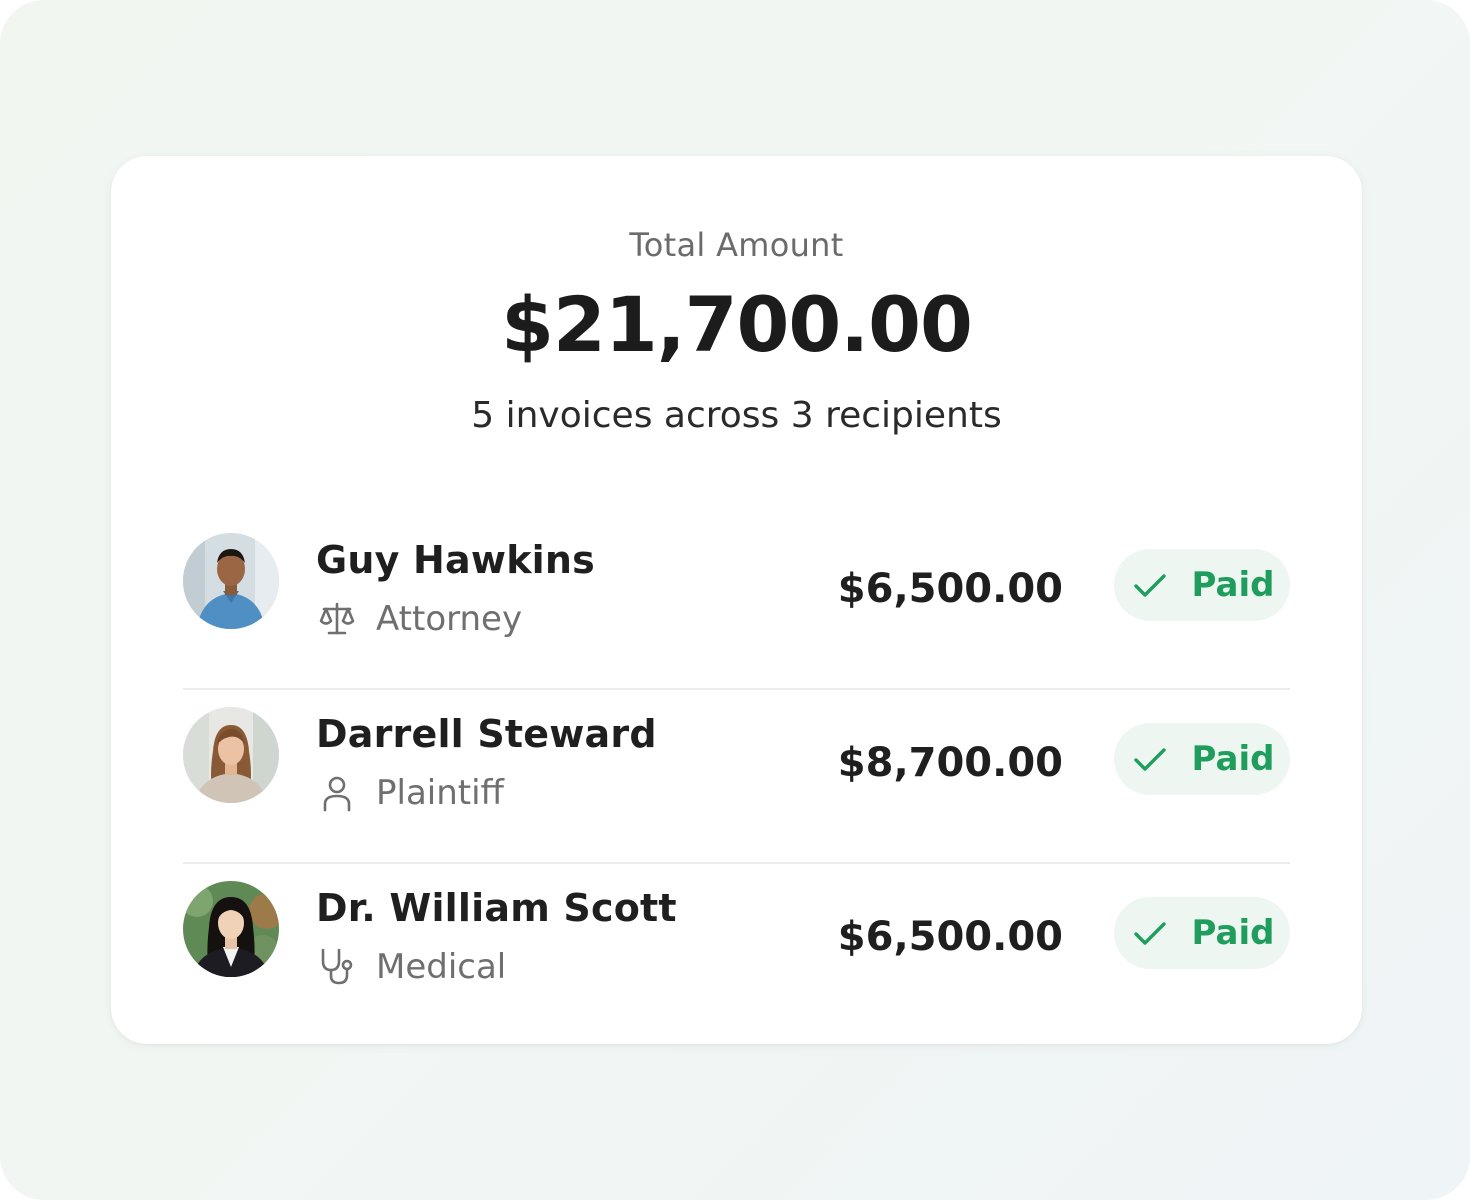  I want to click on recipient-name: Guy Hawkins, so click(455, 560).